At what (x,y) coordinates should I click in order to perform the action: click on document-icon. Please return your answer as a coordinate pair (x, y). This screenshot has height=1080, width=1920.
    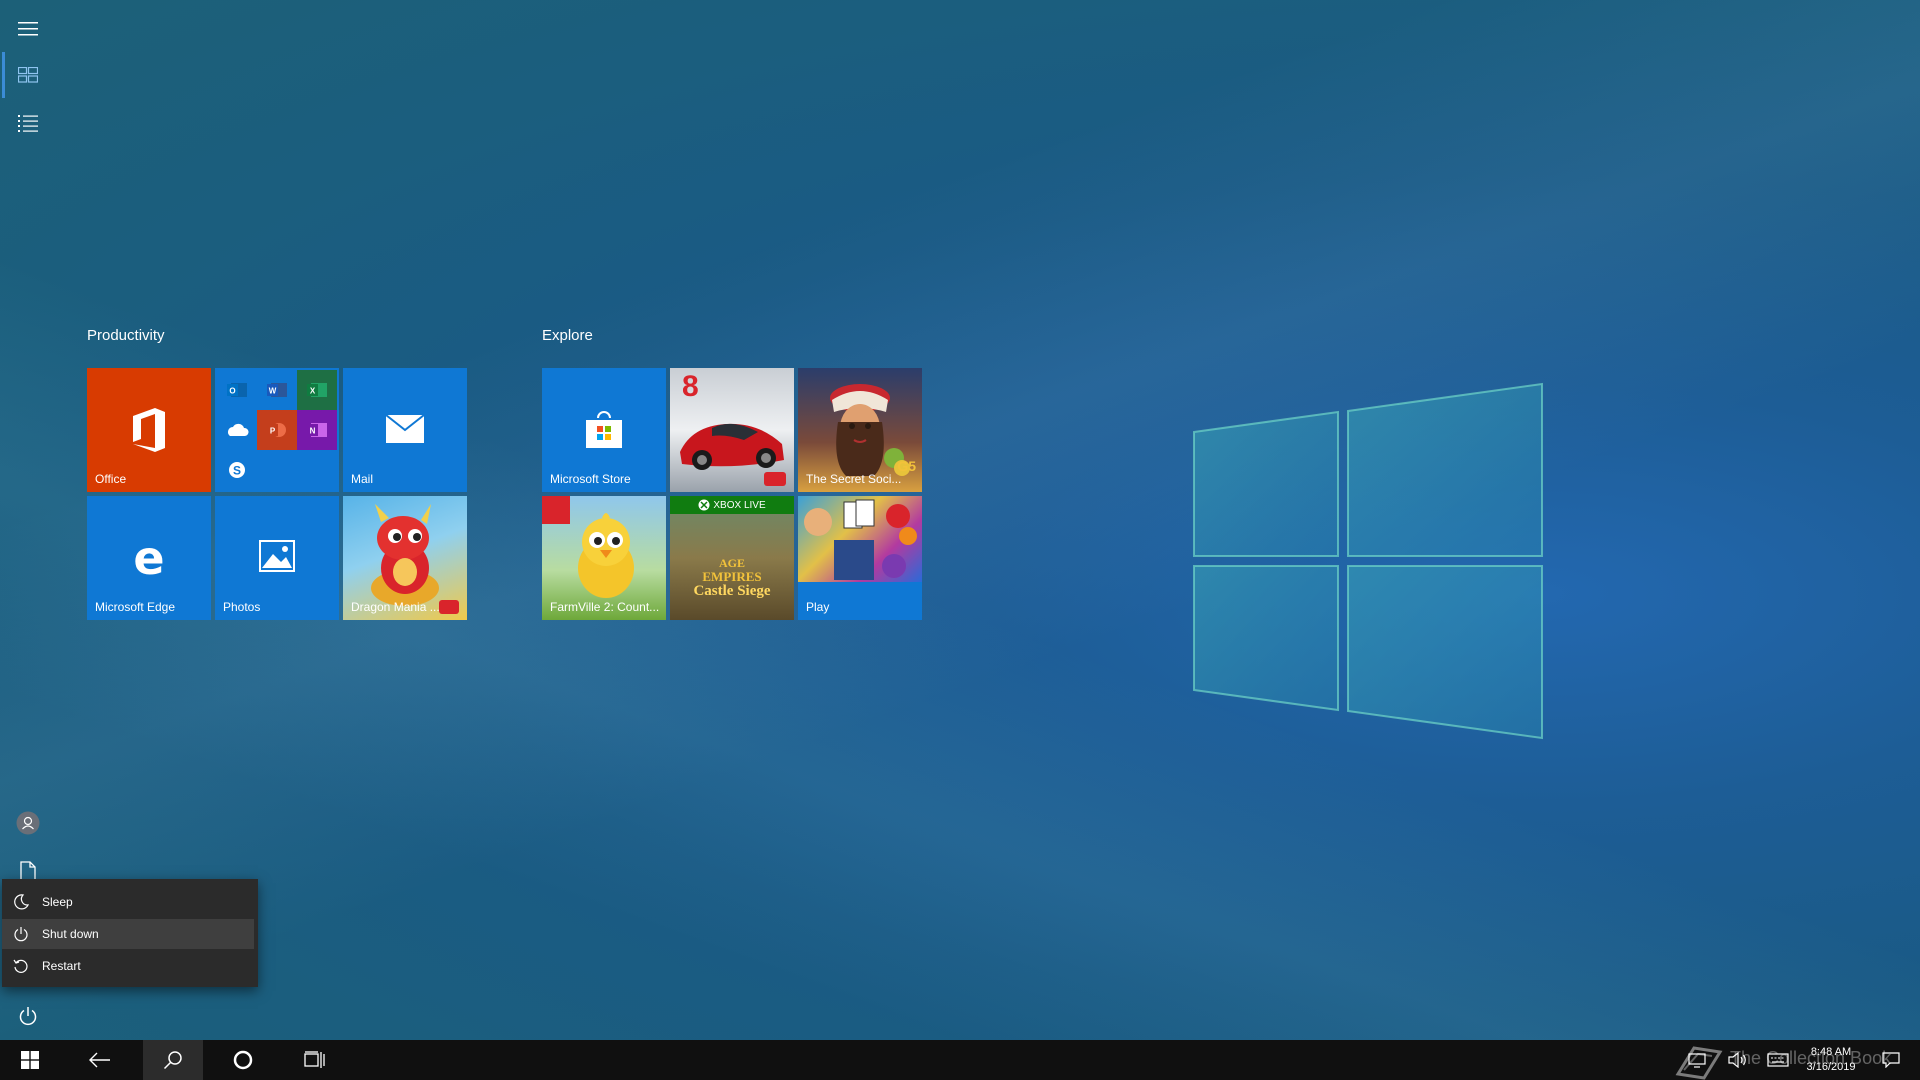
    Looking at the image, I should click on (28, 871).